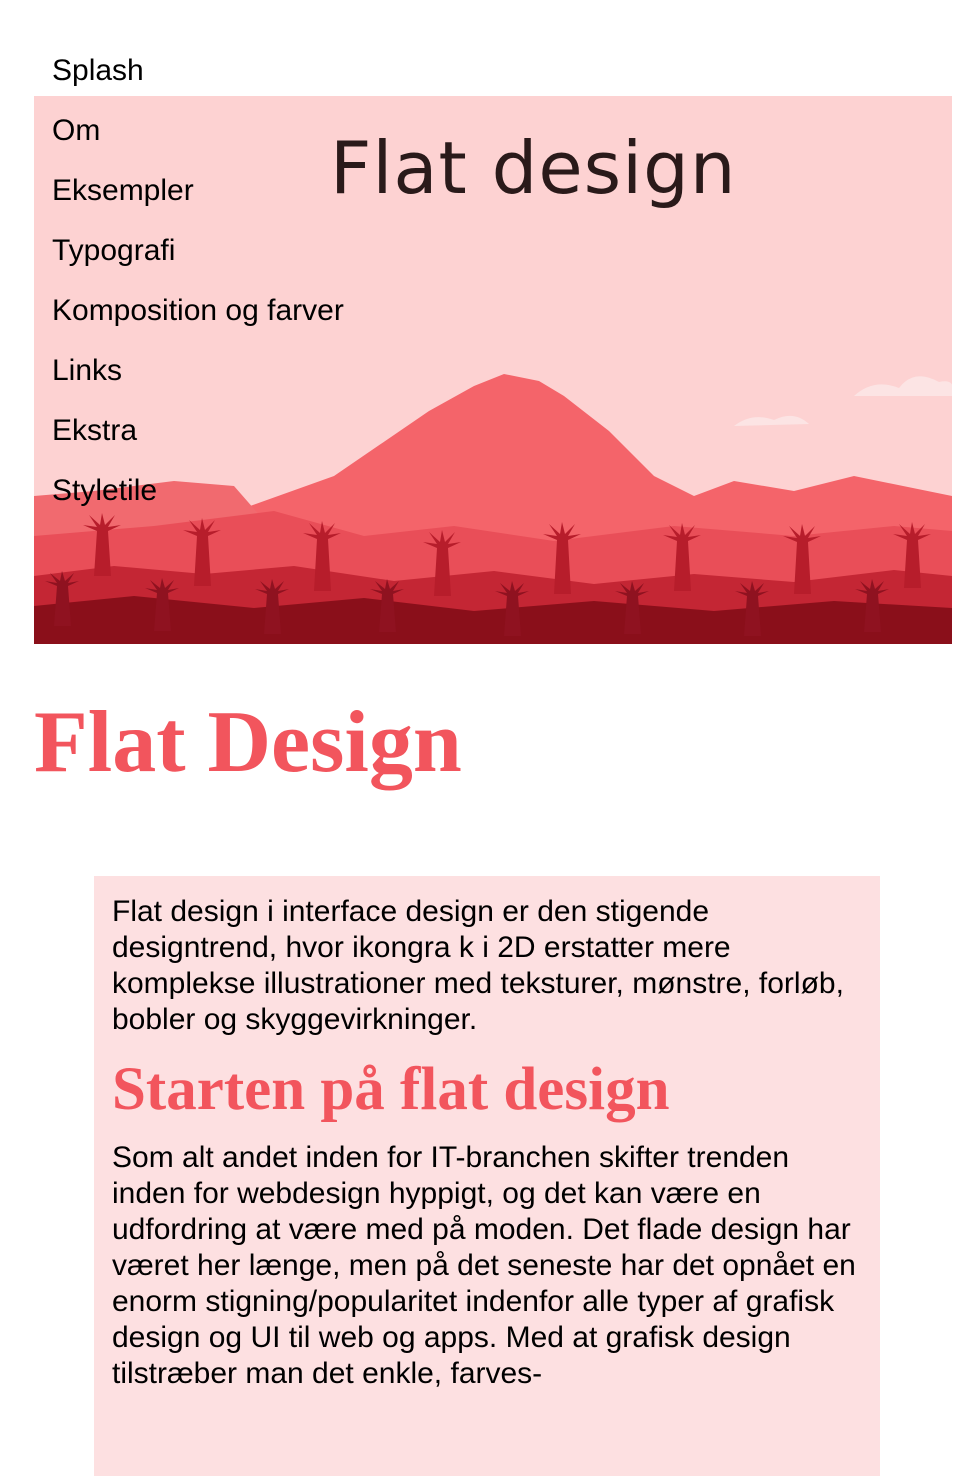 The height and width of the screenshot is (1476, 974). I want to click on nav-link-styletile: Styletile, so click(104, 490).